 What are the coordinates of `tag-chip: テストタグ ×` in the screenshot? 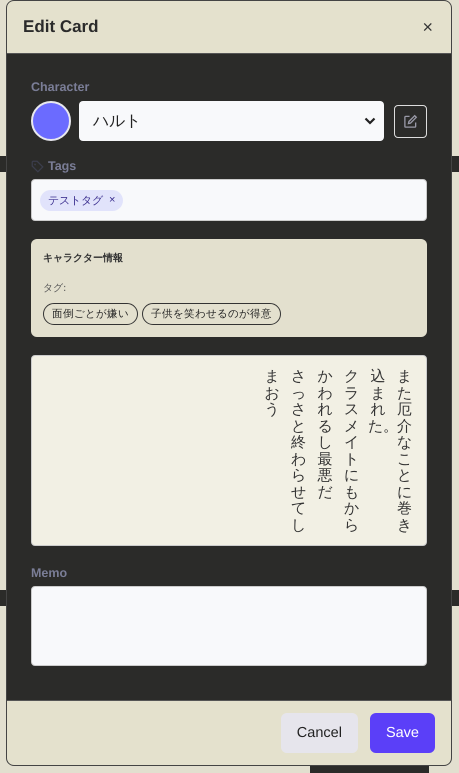 It's located at (82, 200).